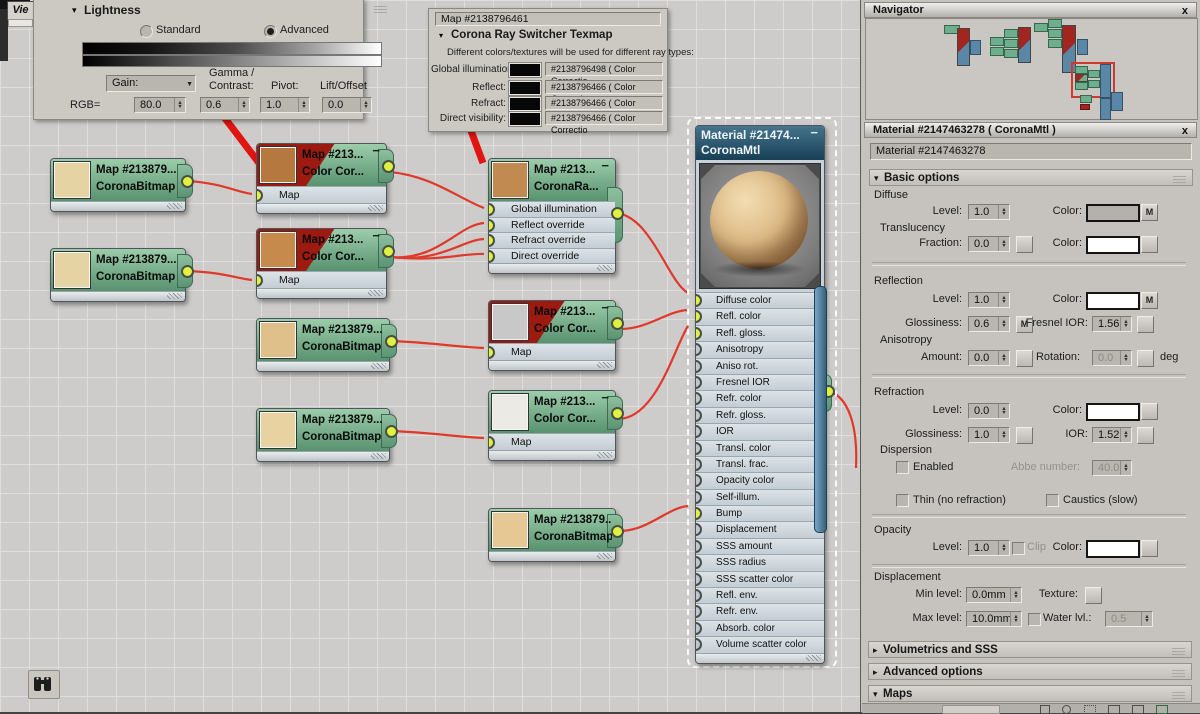 The width and height of the screenshot is (1200, 714). Describe the element at coordinates (760, 226) in the screenshot. I see `material-preview` at that location.